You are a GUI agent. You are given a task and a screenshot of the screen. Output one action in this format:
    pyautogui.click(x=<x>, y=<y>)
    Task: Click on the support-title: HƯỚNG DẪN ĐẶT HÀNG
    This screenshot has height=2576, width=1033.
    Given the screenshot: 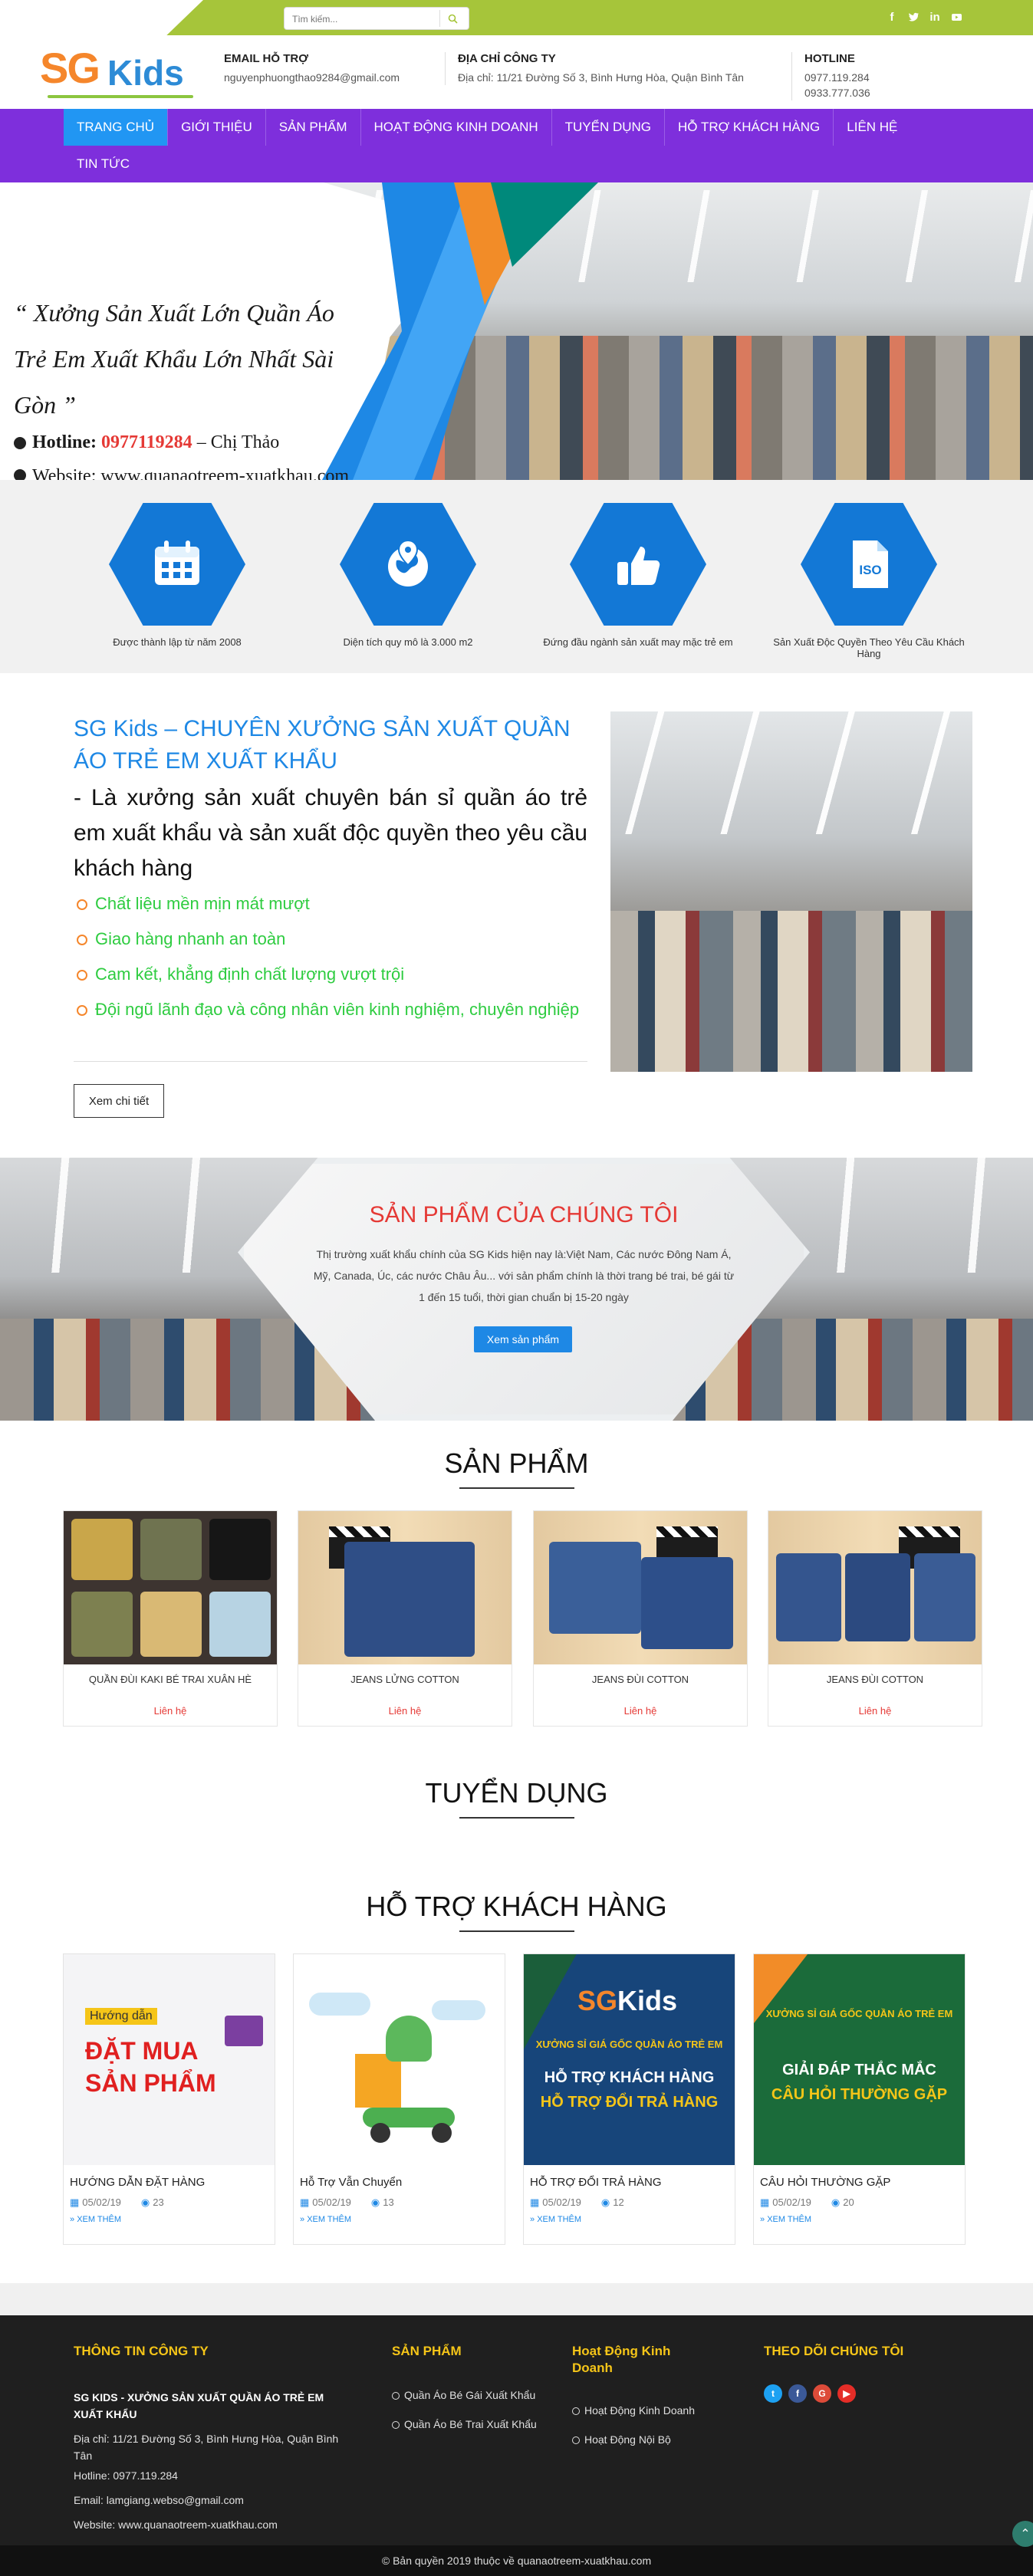 What is the action you would take?
    pyautogui.click(x=172, y=2182)
    